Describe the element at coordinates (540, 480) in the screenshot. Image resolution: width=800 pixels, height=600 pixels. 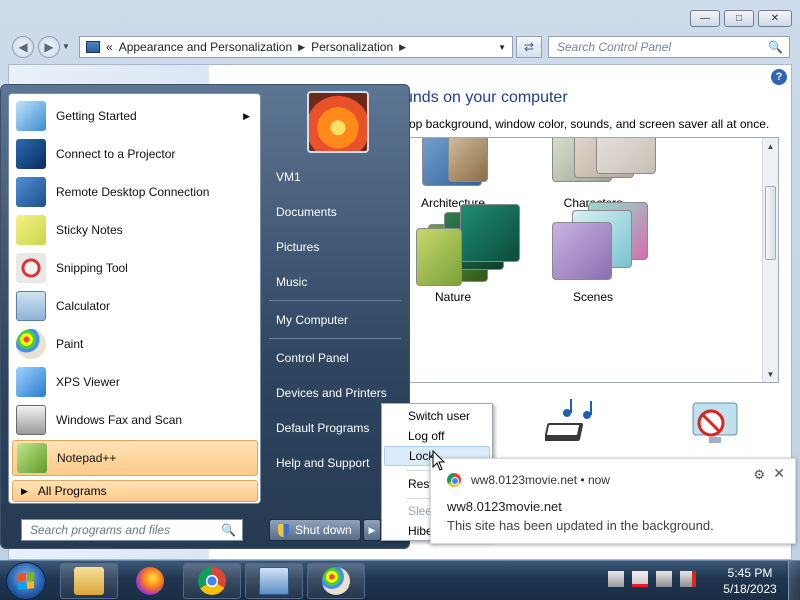
I see `notification-source: ww8.0123movie.net • now` at that location.